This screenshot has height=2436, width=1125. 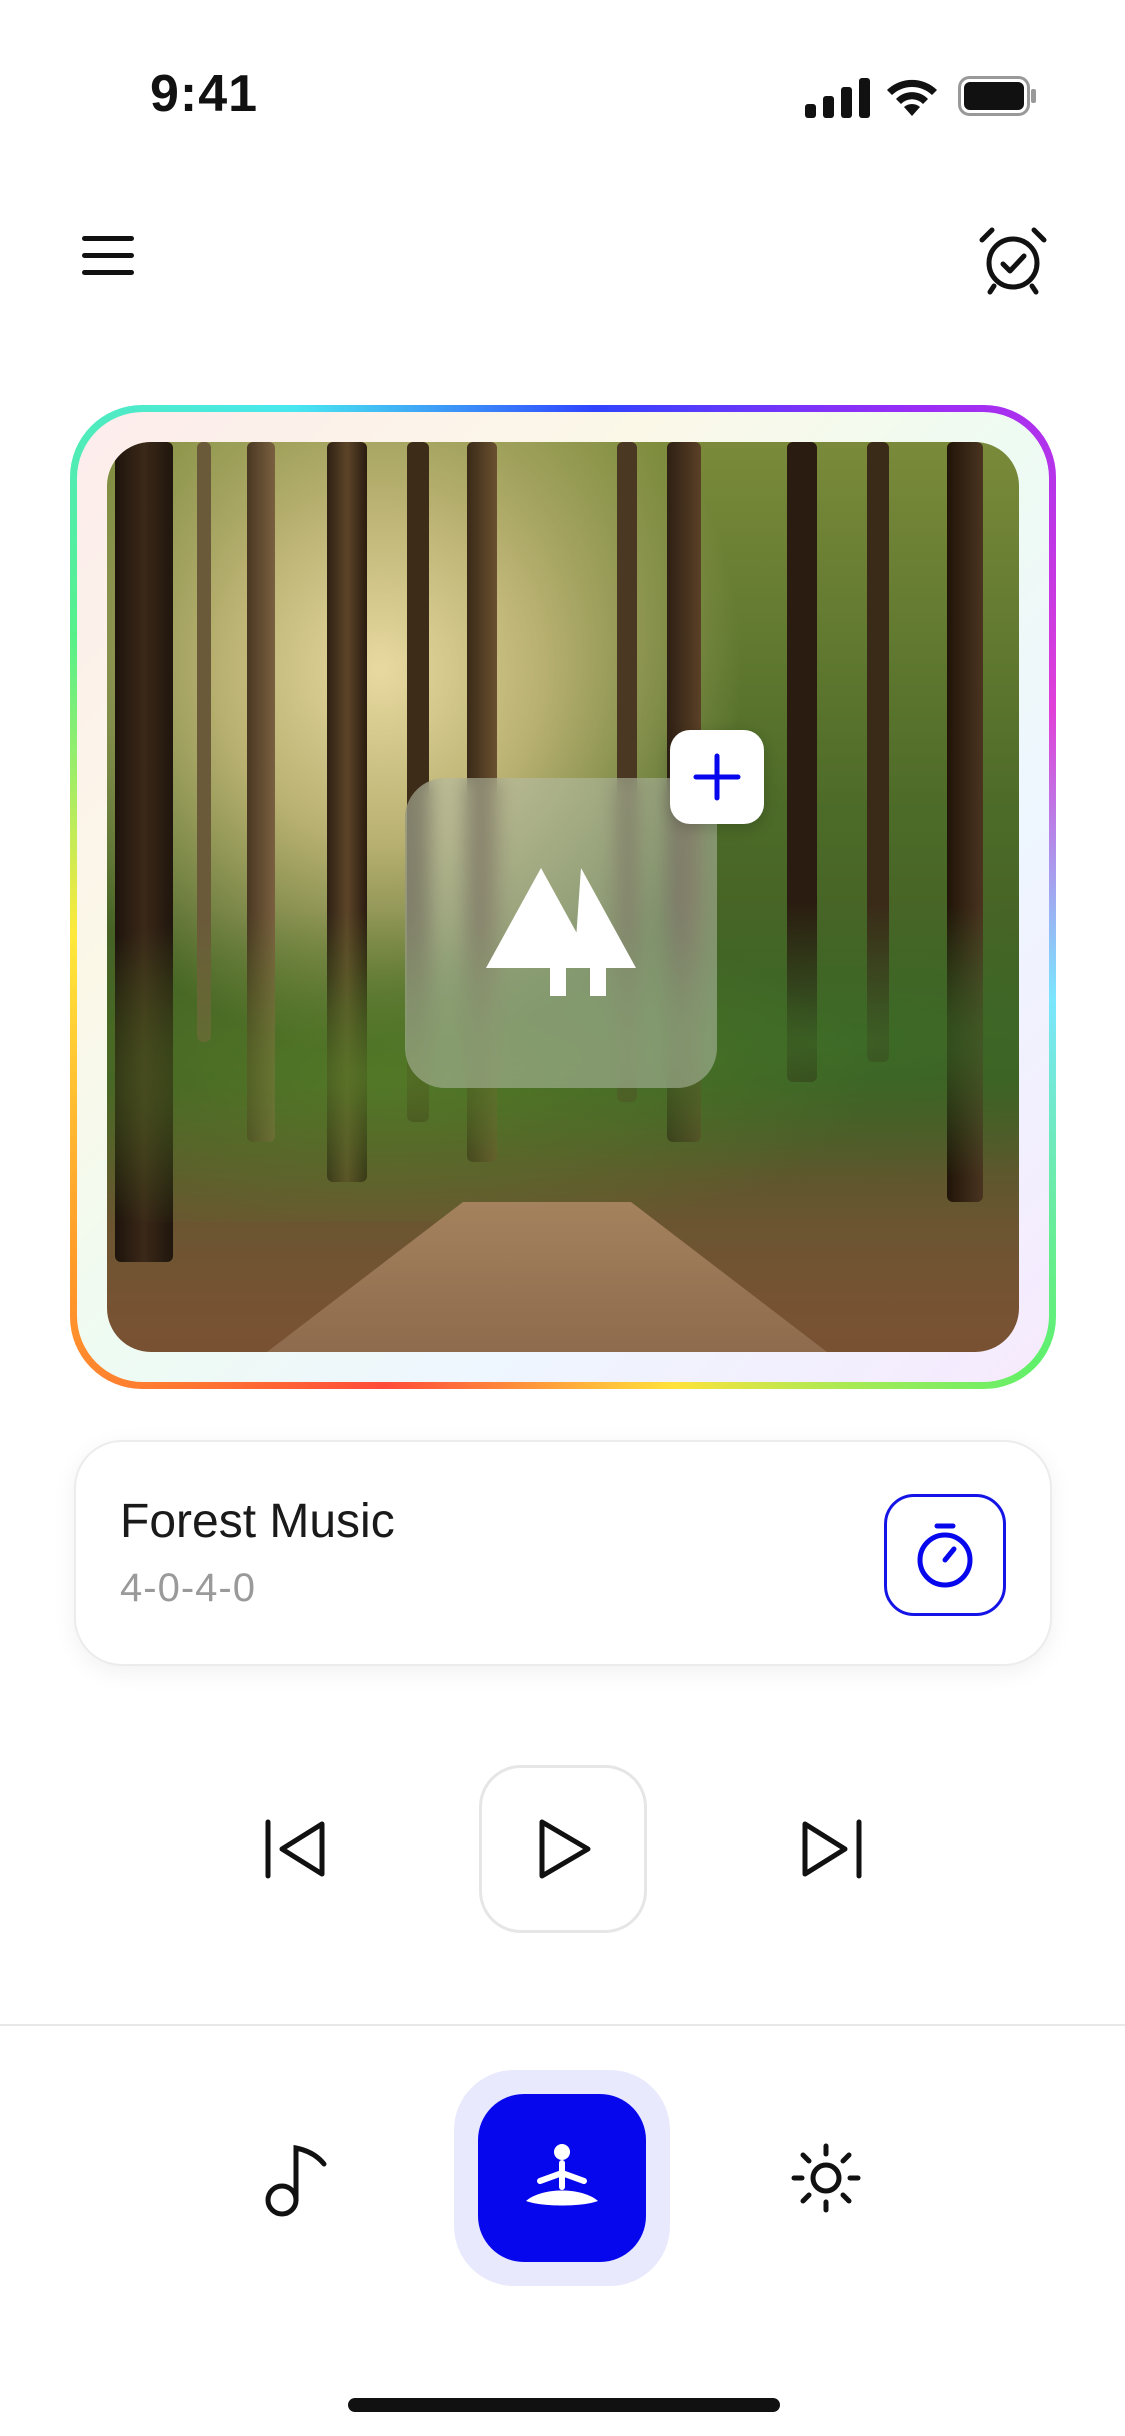 What do you see at coordinates (837, 98) in the screenshot?
I see `cellular-signal-icon` at bounding box center [837, 98].